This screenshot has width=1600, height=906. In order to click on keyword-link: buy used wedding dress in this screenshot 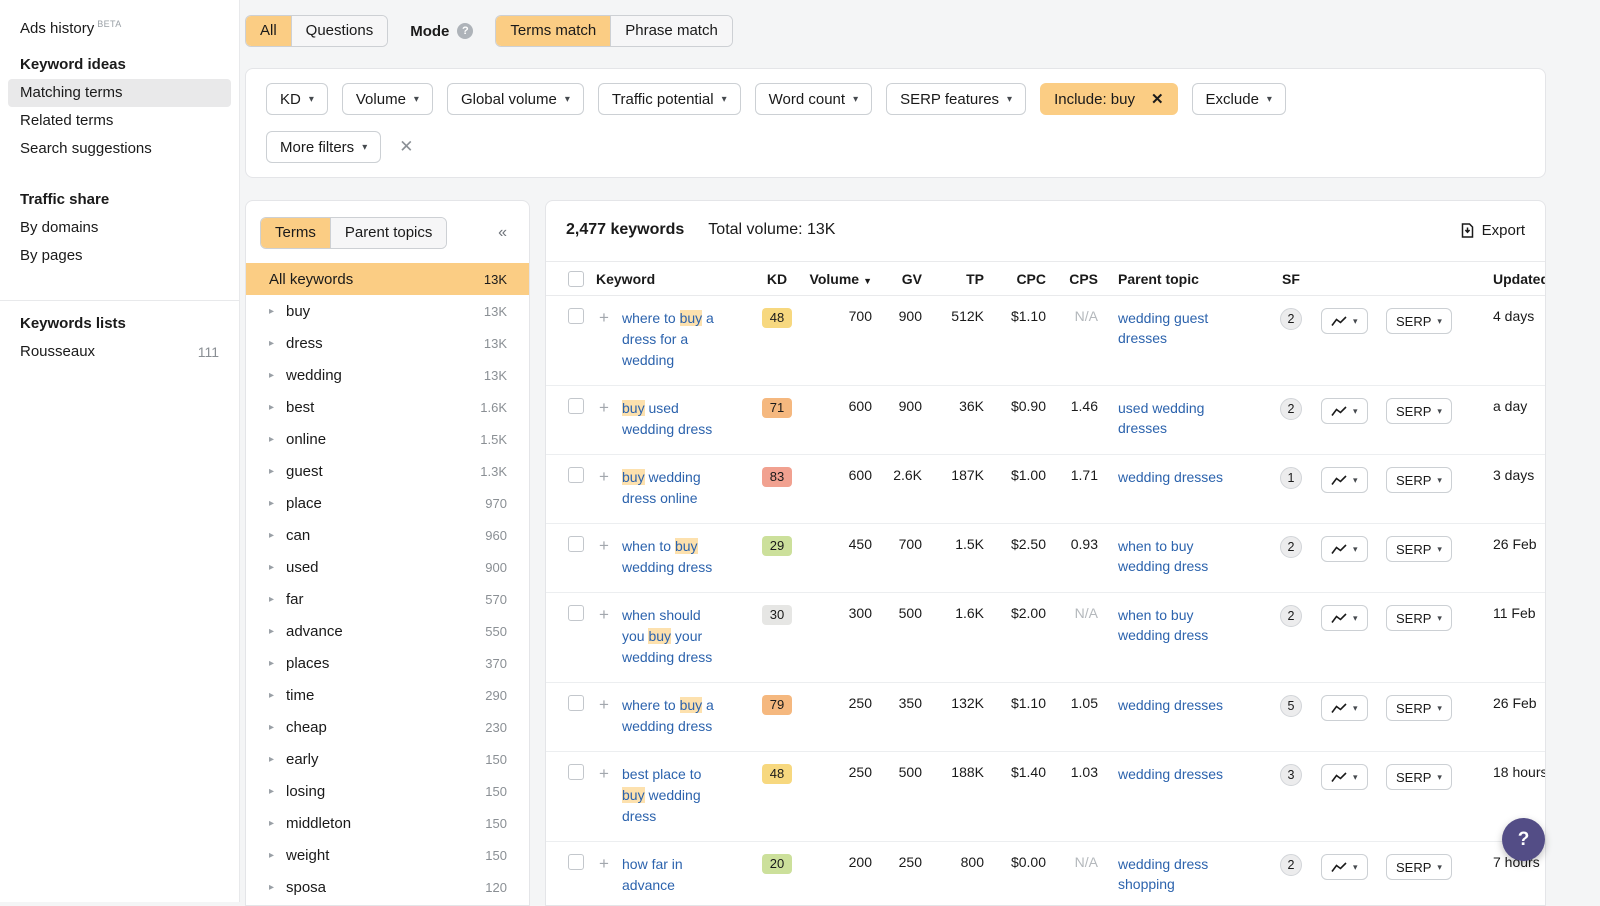, I will do `click(672, 419)`.